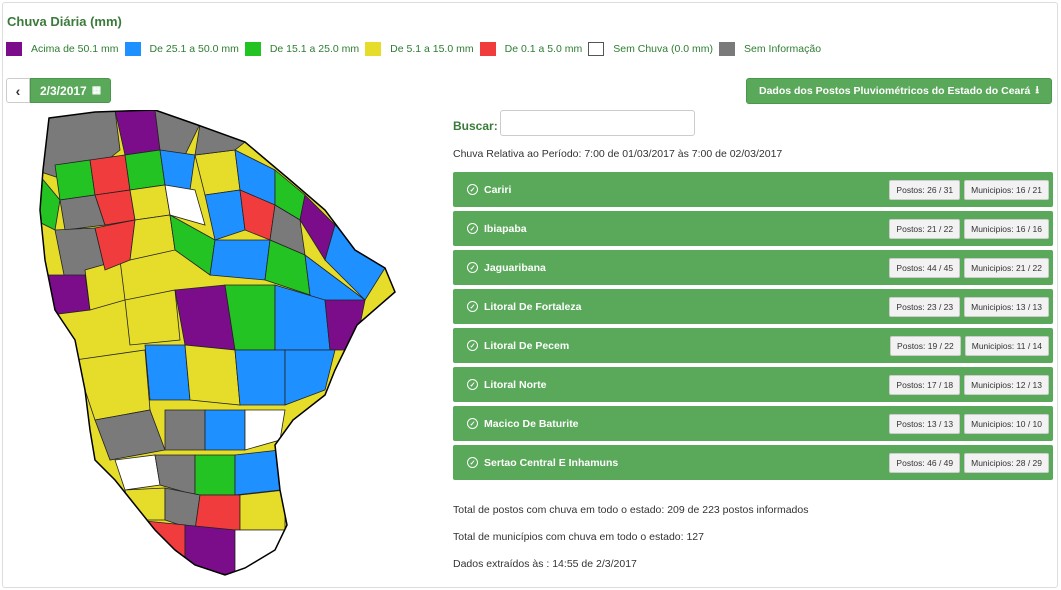 This screenshot has width=1061, height=590. I want to click on municipios-badge: Municipios: 10 / 10, so click(1006, 423).